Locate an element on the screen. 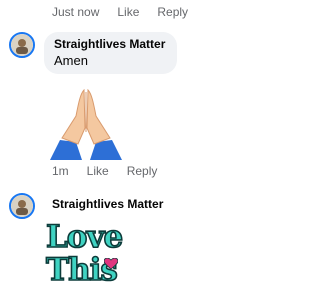 The image size is (320, 300). timestamp: 1m is located at coordinates (60, 171).